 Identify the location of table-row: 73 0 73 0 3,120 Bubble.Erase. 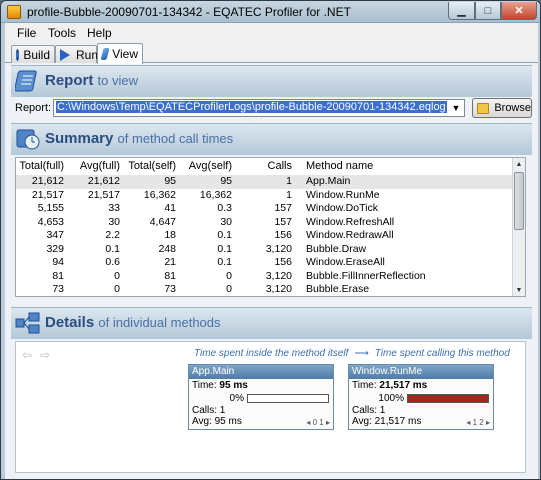
(264, 289).